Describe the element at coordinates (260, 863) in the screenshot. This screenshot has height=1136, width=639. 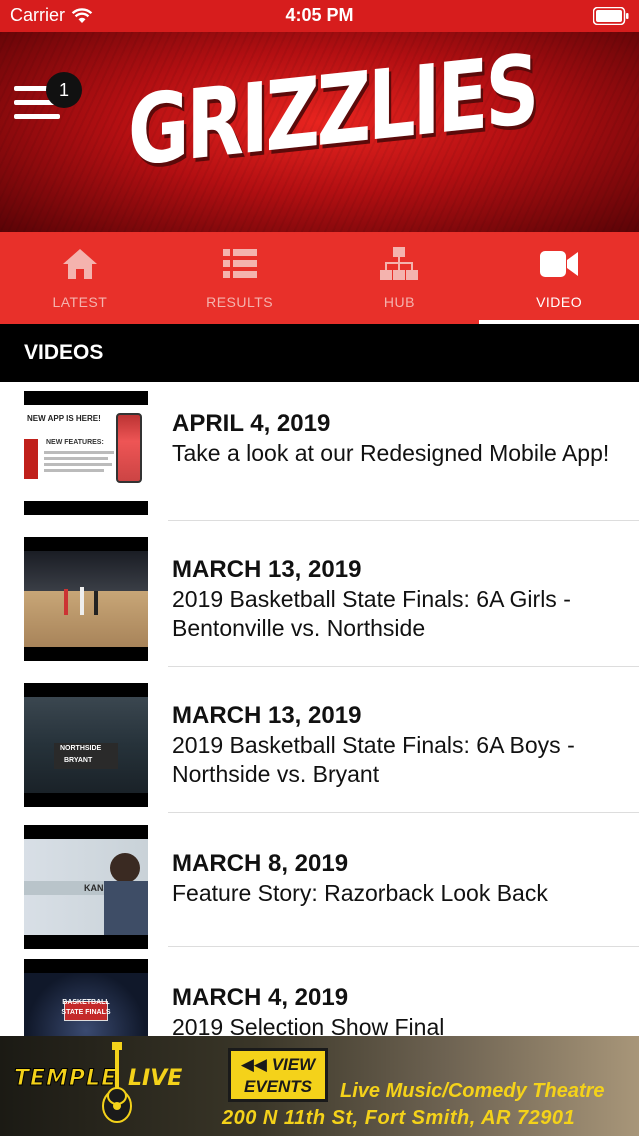
I see `video-date: MARCH 8, 2019` at that location.